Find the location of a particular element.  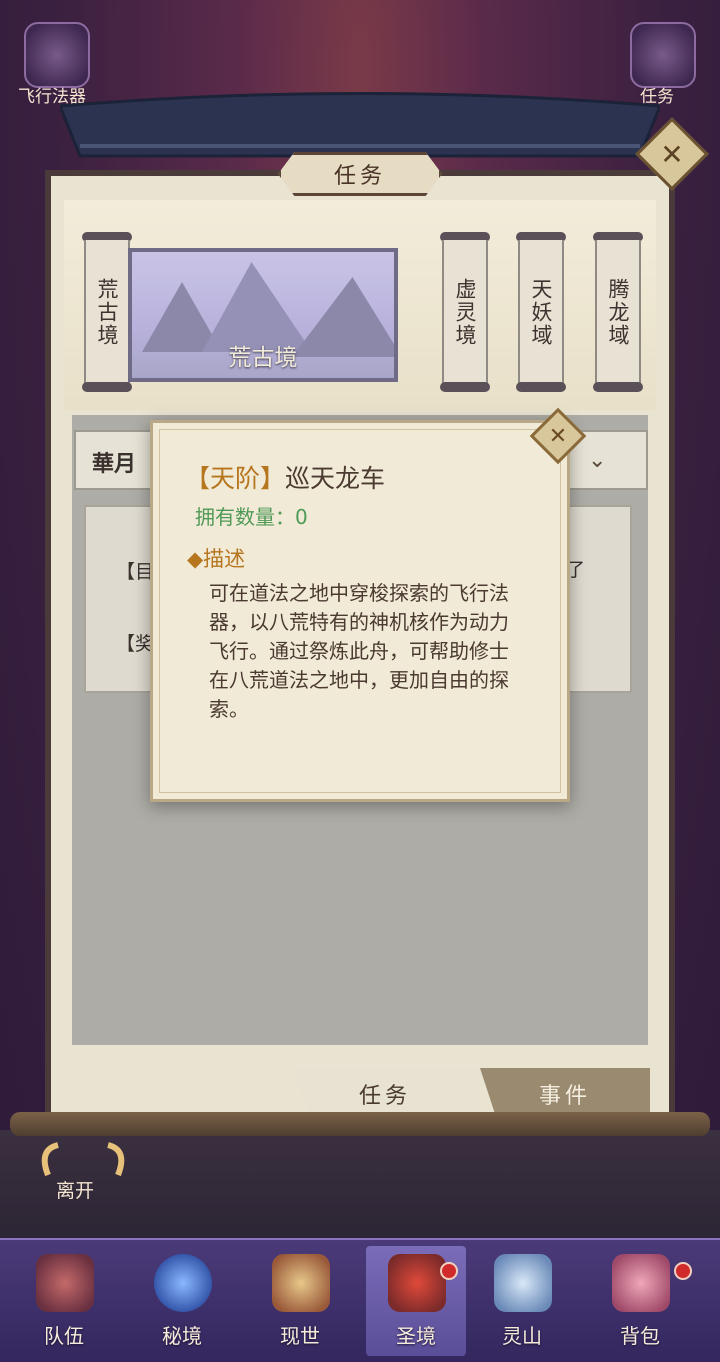

quest-scroll-icon is located at coordinates (663, 55).